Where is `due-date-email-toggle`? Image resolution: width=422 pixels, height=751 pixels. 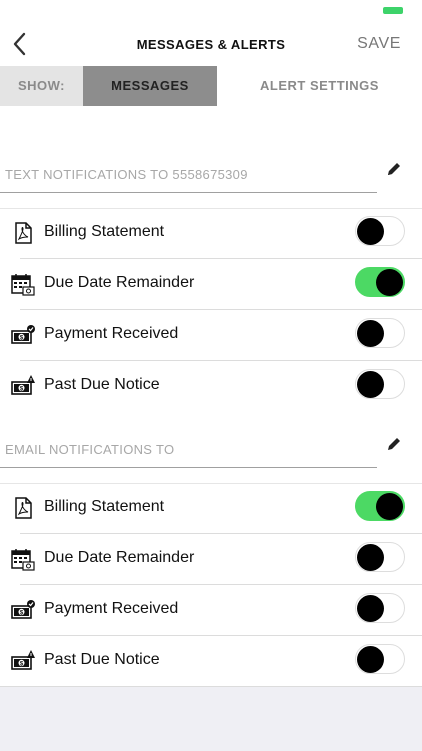
due-date-email-toggle is located at coordinates (380, 557).